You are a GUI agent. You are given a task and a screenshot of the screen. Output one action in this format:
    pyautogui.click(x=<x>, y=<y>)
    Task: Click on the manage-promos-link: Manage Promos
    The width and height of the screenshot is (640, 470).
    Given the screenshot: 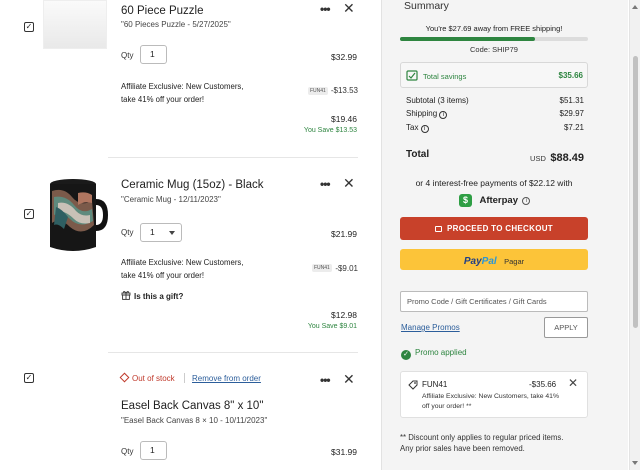 What is the action you would take?
    pyautogui.click(x=430, y=327)
    